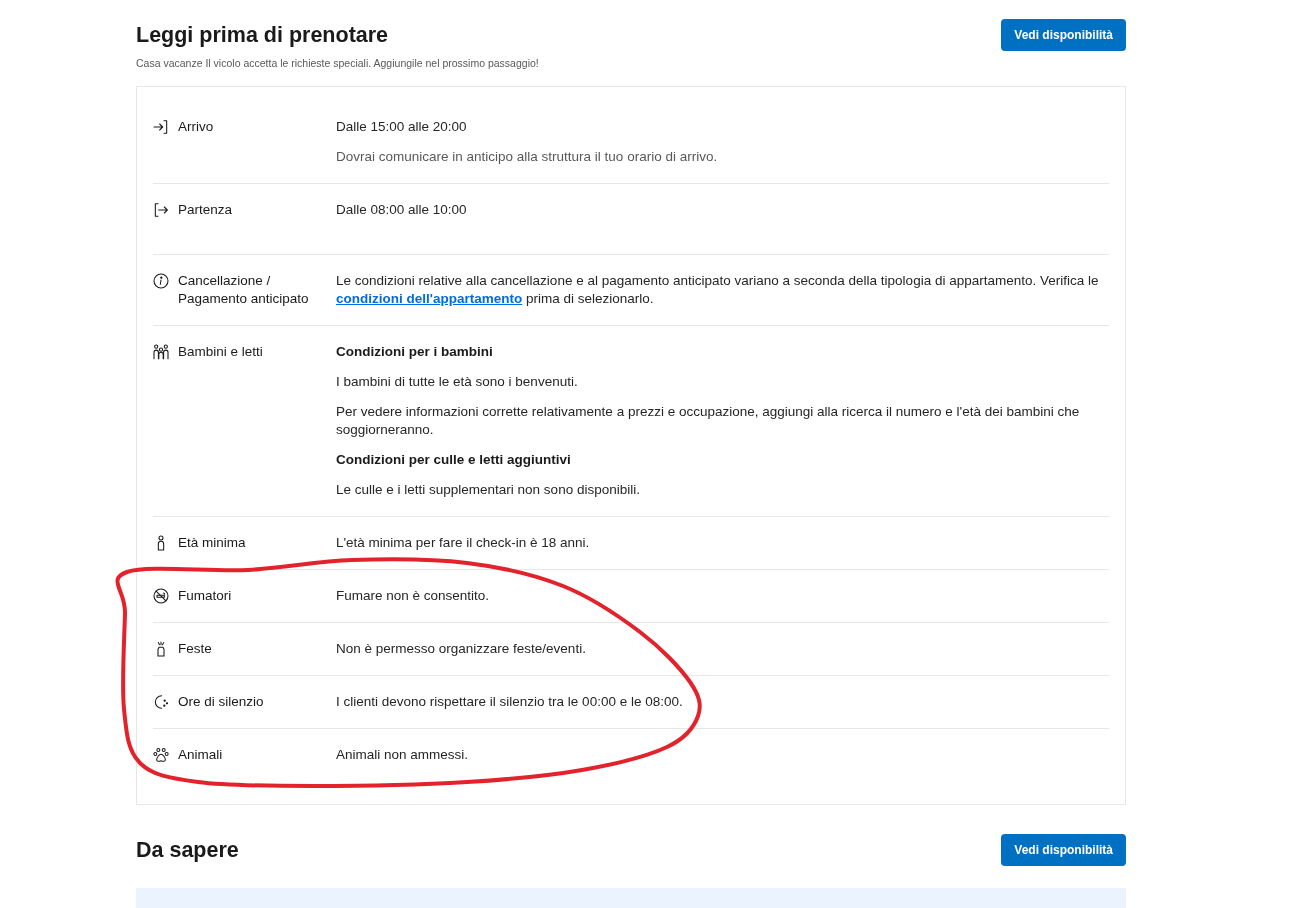 This screenshot has width=1296, height=908. What do you see at coordinates (201, 755) in the screenshot?
I see `policy-label: Animali` at bounding box center [201, 755].